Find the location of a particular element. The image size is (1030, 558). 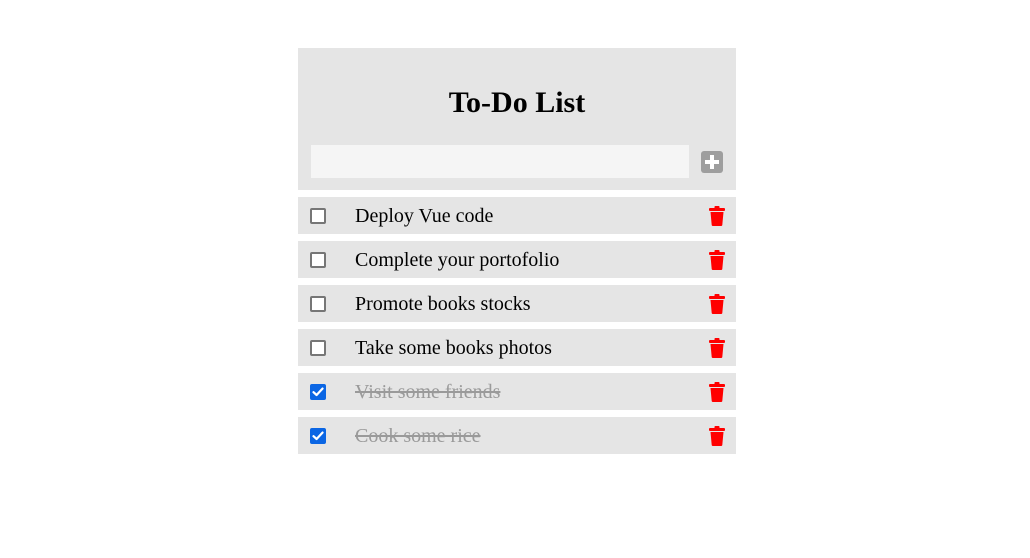

todo-item: Cook some rice is located at coordinates (517, 435).